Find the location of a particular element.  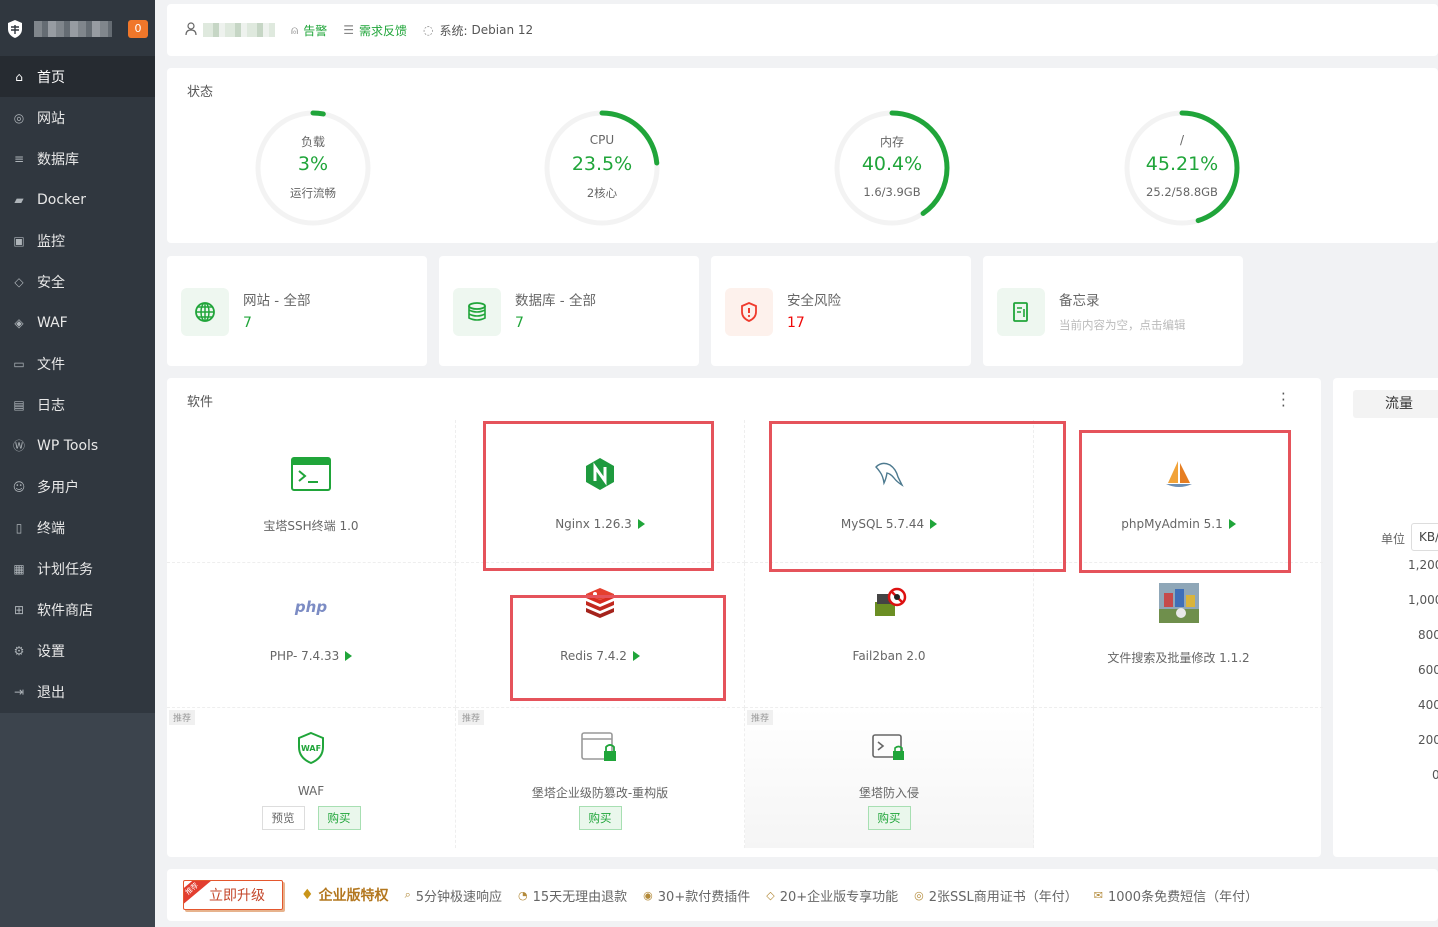

gauge-sub: 25.2/58.8GB is located at coordinates (1182, 192).